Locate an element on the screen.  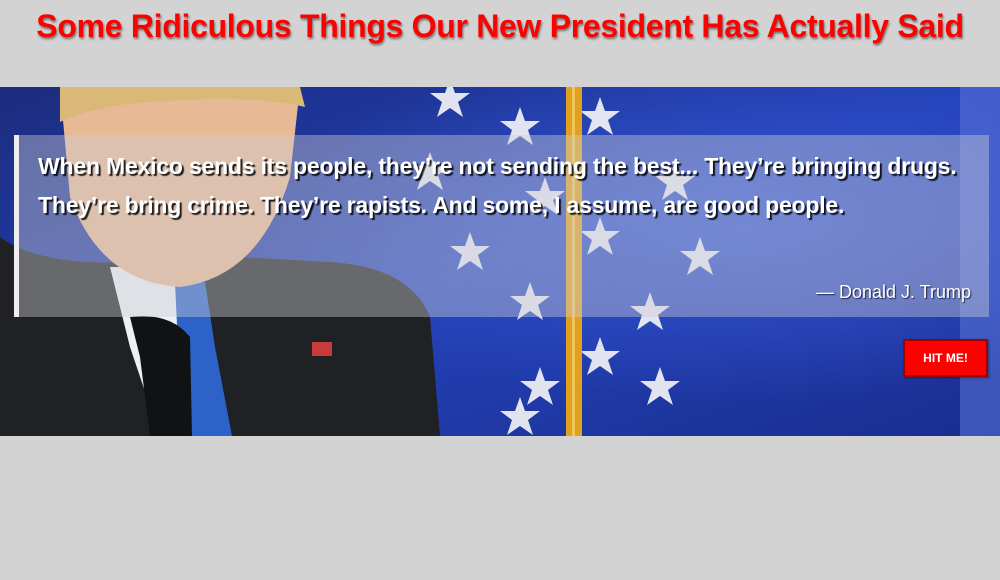
flag-pin-icon is located at coordinates (322, 349).